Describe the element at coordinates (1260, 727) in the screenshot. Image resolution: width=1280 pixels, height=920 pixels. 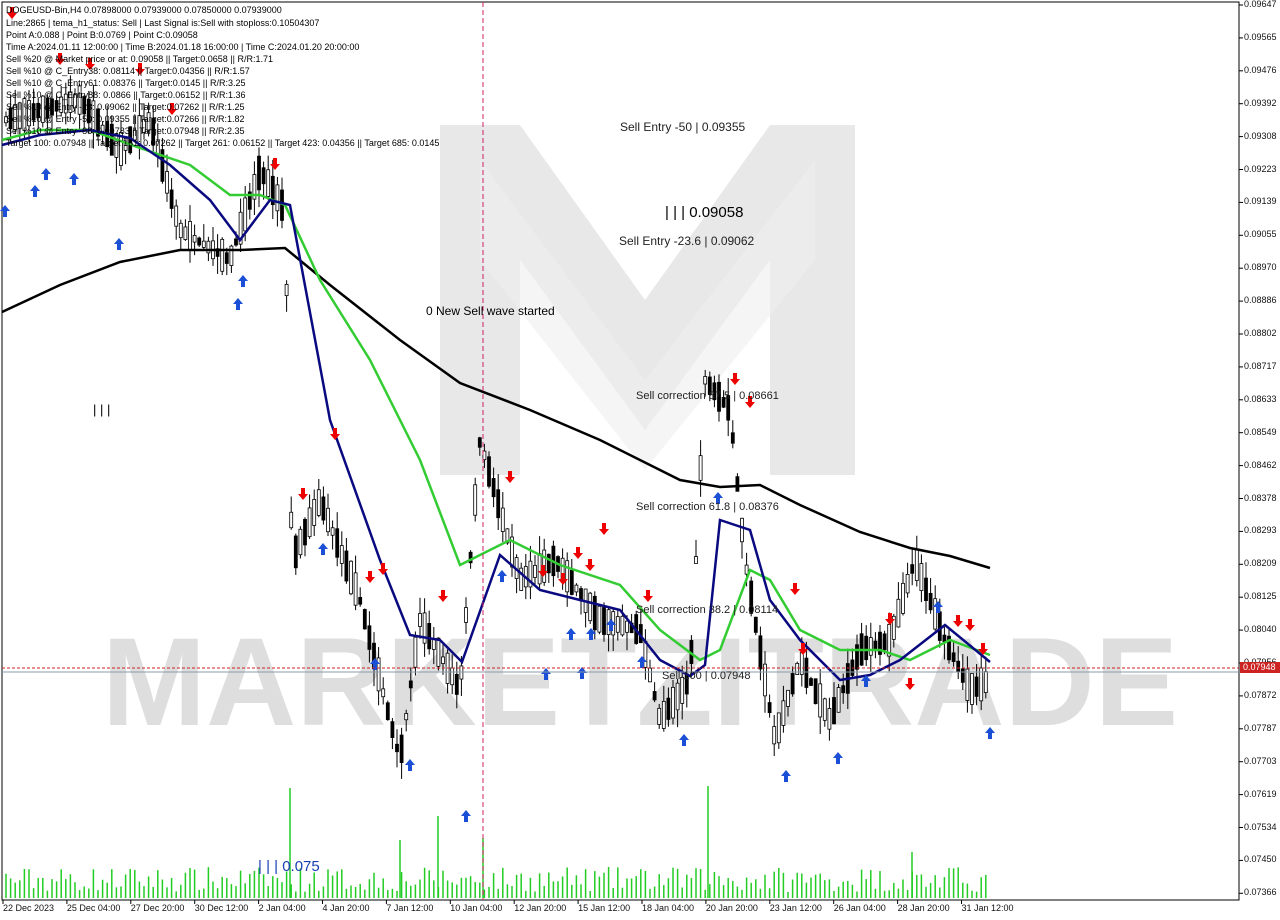
I see `price-tick-label: 0.07787` at that location.